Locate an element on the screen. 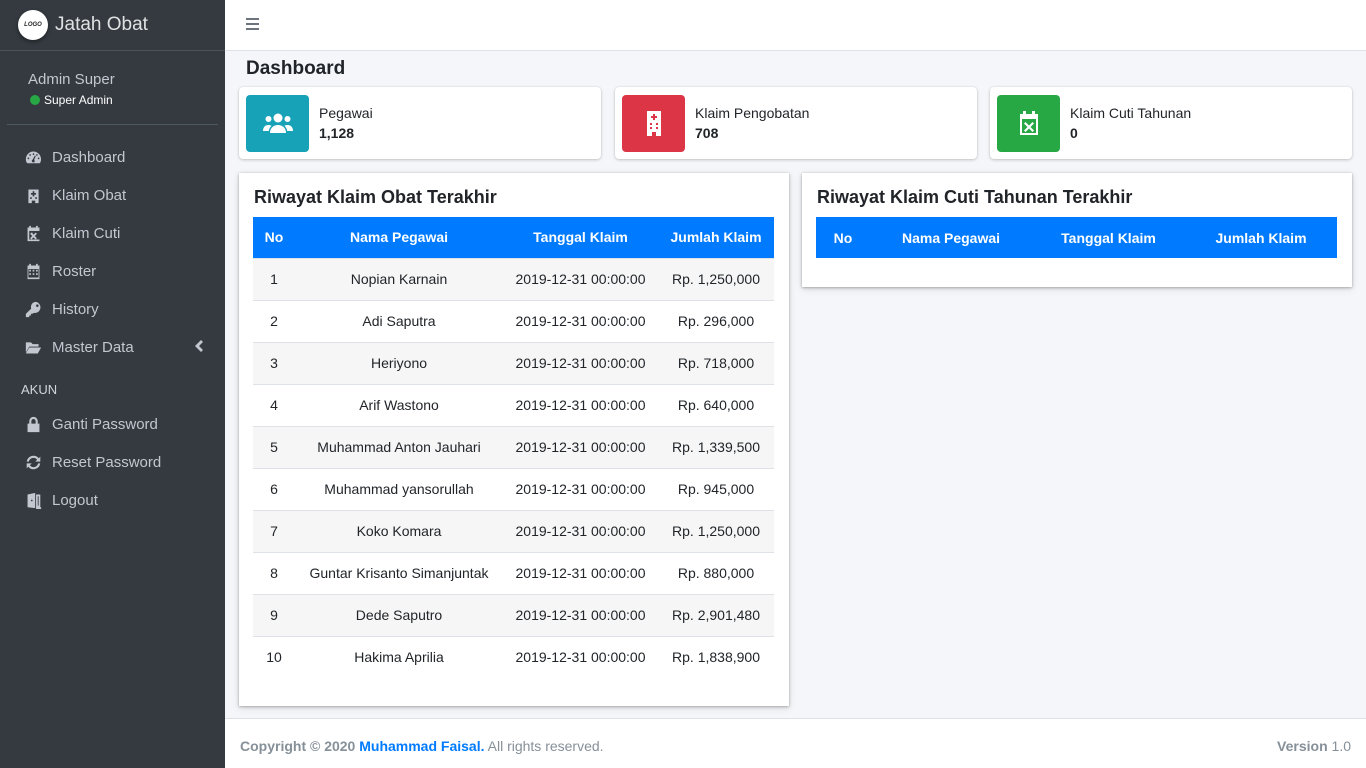  cell-nama-pegawai: Muhammad yansorullah is located at coordinates (399, 488).